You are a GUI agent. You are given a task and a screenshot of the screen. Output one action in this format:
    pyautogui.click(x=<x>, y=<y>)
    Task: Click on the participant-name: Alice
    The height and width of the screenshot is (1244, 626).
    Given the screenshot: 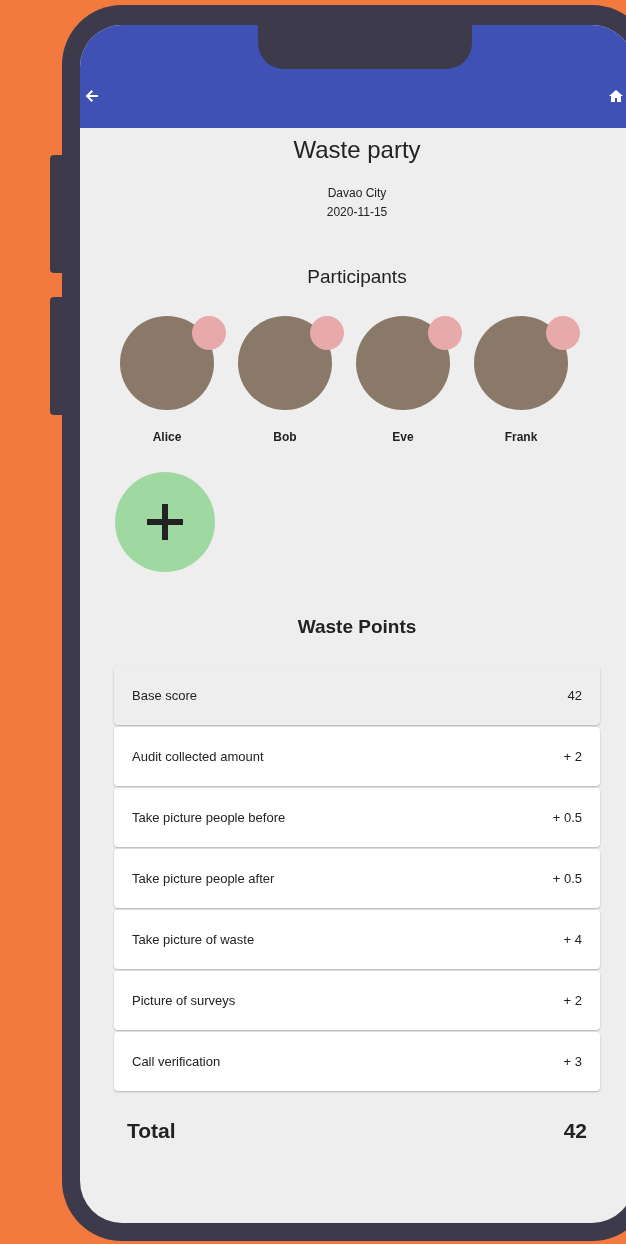 What is the action you would take?
    pyautogui.click(x=167, y=437)
    